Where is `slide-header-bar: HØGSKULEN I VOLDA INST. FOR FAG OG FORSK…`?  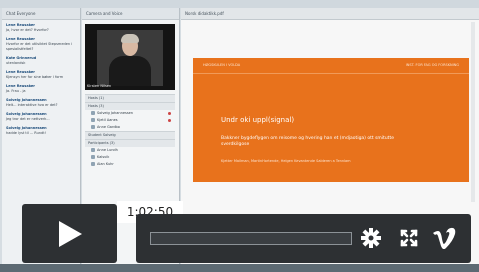
slide-header-bar: HØGSKULEN I VOLDA INST. FOR FAG OG FORSK… is located at coordinates (331, 66).